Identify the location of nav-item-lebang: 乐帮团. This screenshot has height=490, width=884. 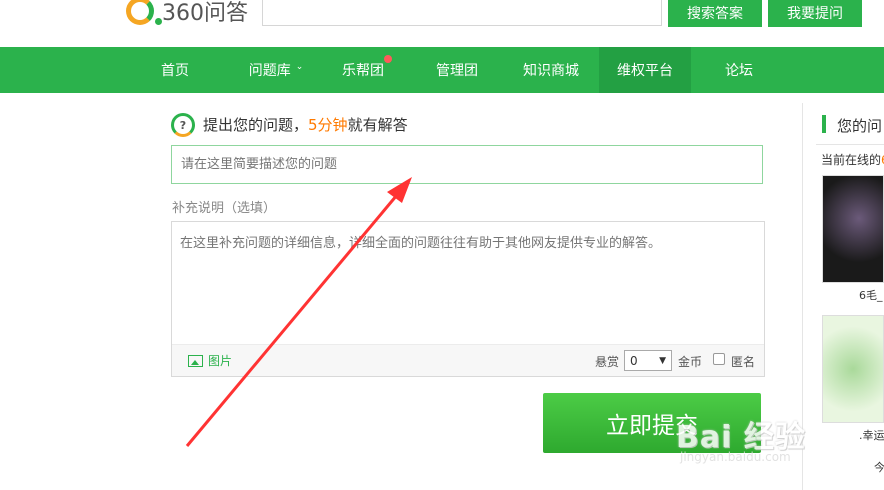
(363, 70).